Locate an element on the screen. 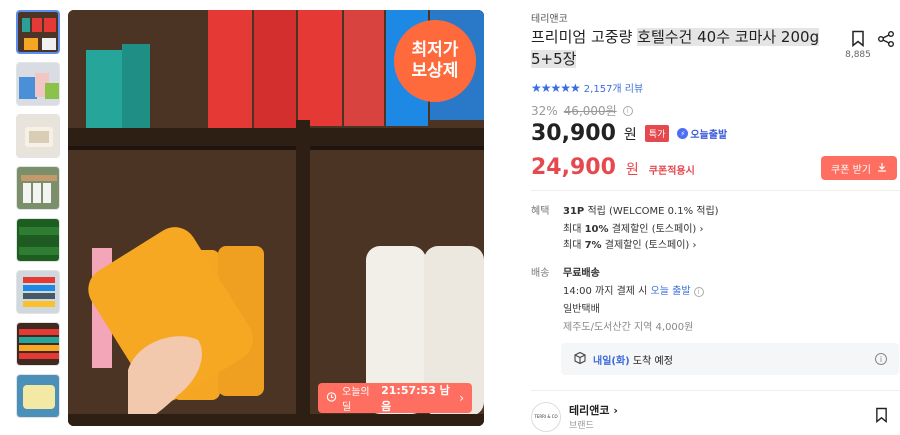 The width and height of the screenshot is (900, 435). review-count-link: 2,157개 리뷰 is located at coordinates (613, 87).